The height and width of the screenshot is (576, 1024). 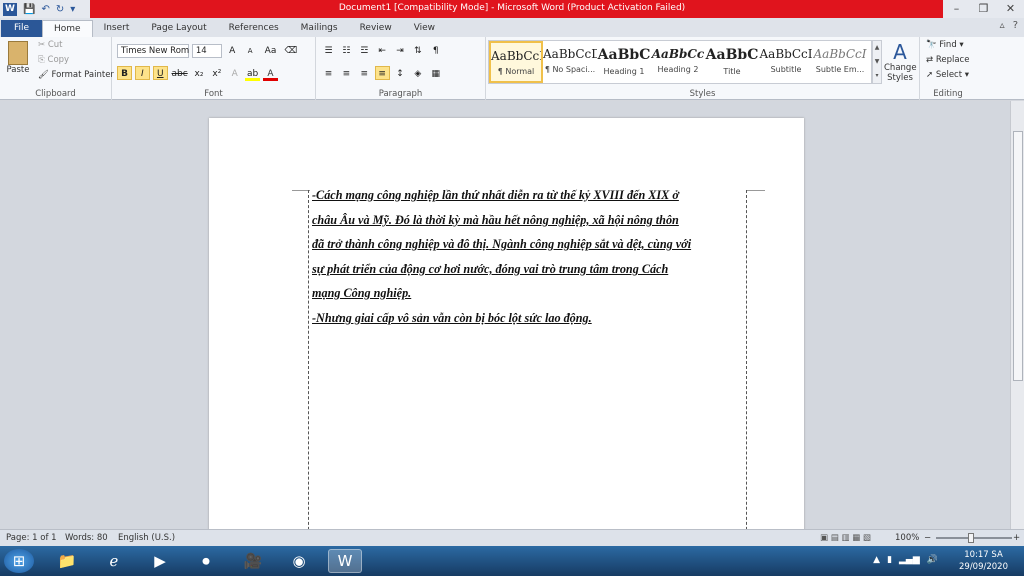 What do you see at coordinates (1018, 256) in the screenshot?
I see `scrollbar-thumb` at bounding box center [1018, 256].